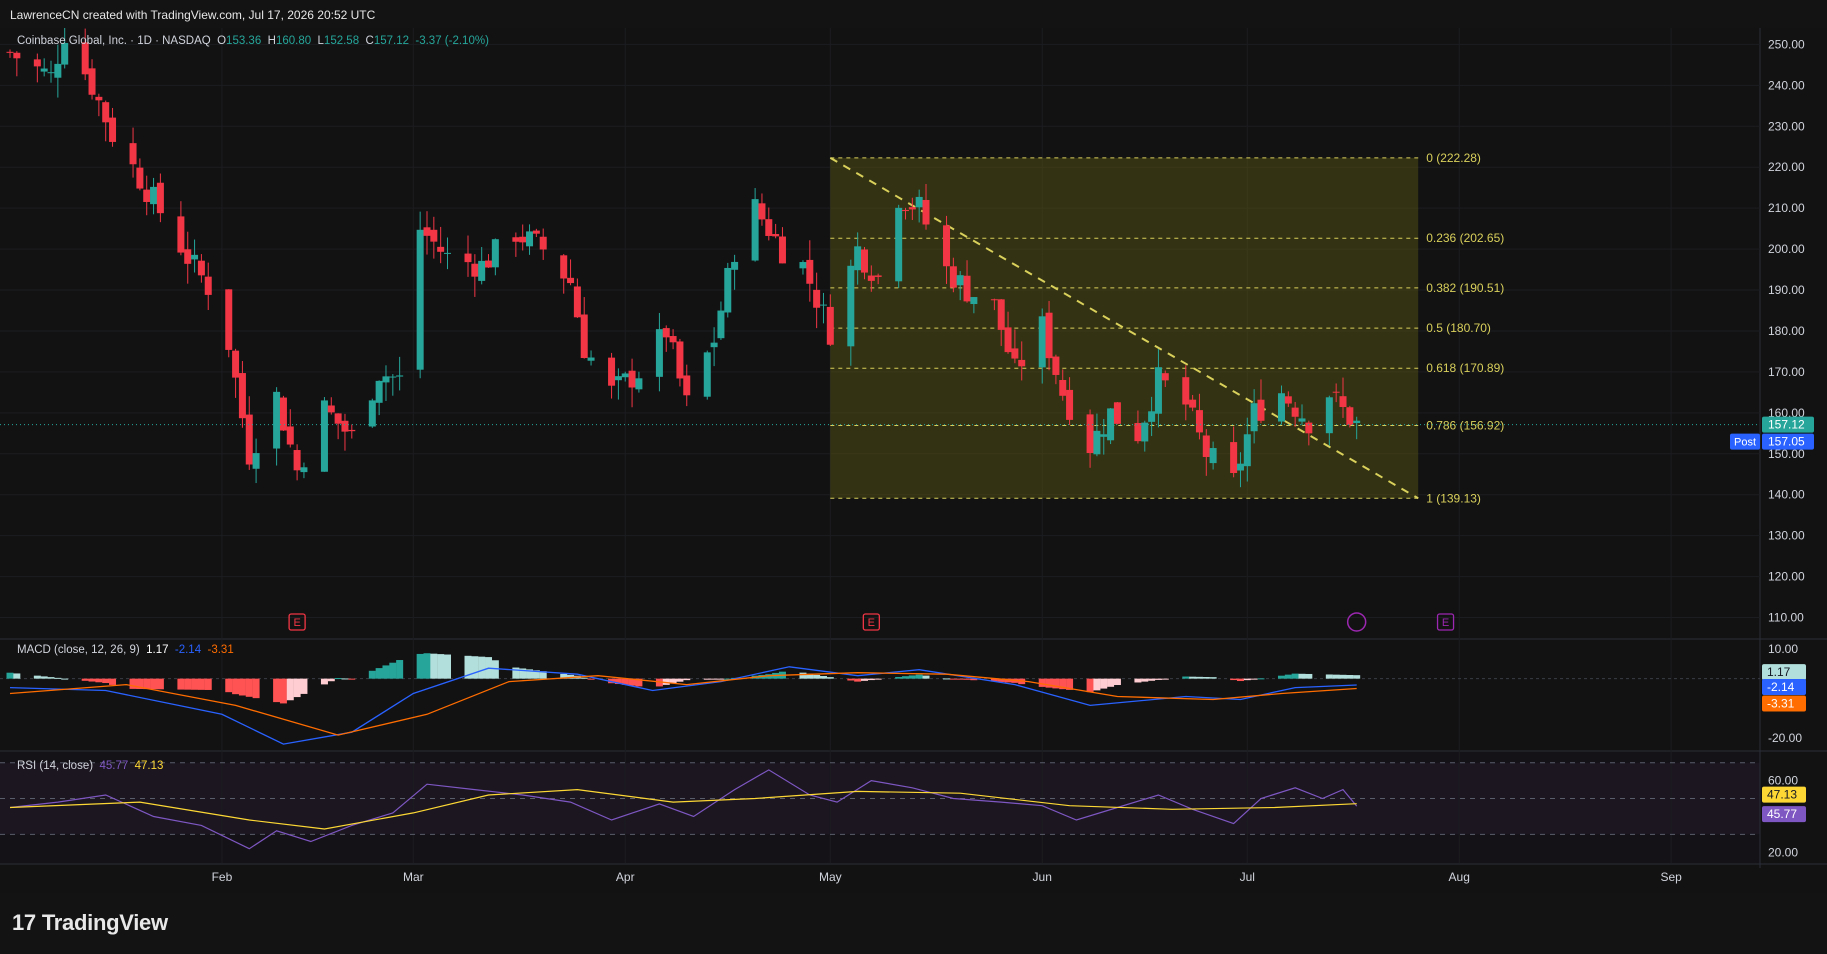 This screenshot has height=954, width=1827. Describe the element at coordinates (1786, 126) in the screenshot. I see `price-axis-label: 230.00` at that location.